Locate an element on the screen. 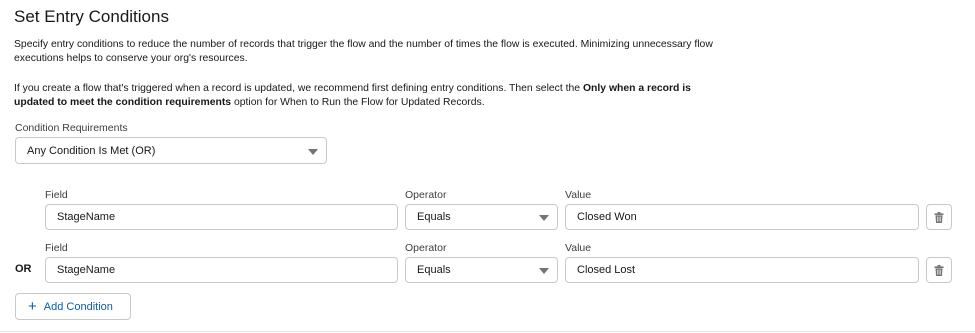  page-title: Set Entry Conditions is located at coordinates (91, 16).